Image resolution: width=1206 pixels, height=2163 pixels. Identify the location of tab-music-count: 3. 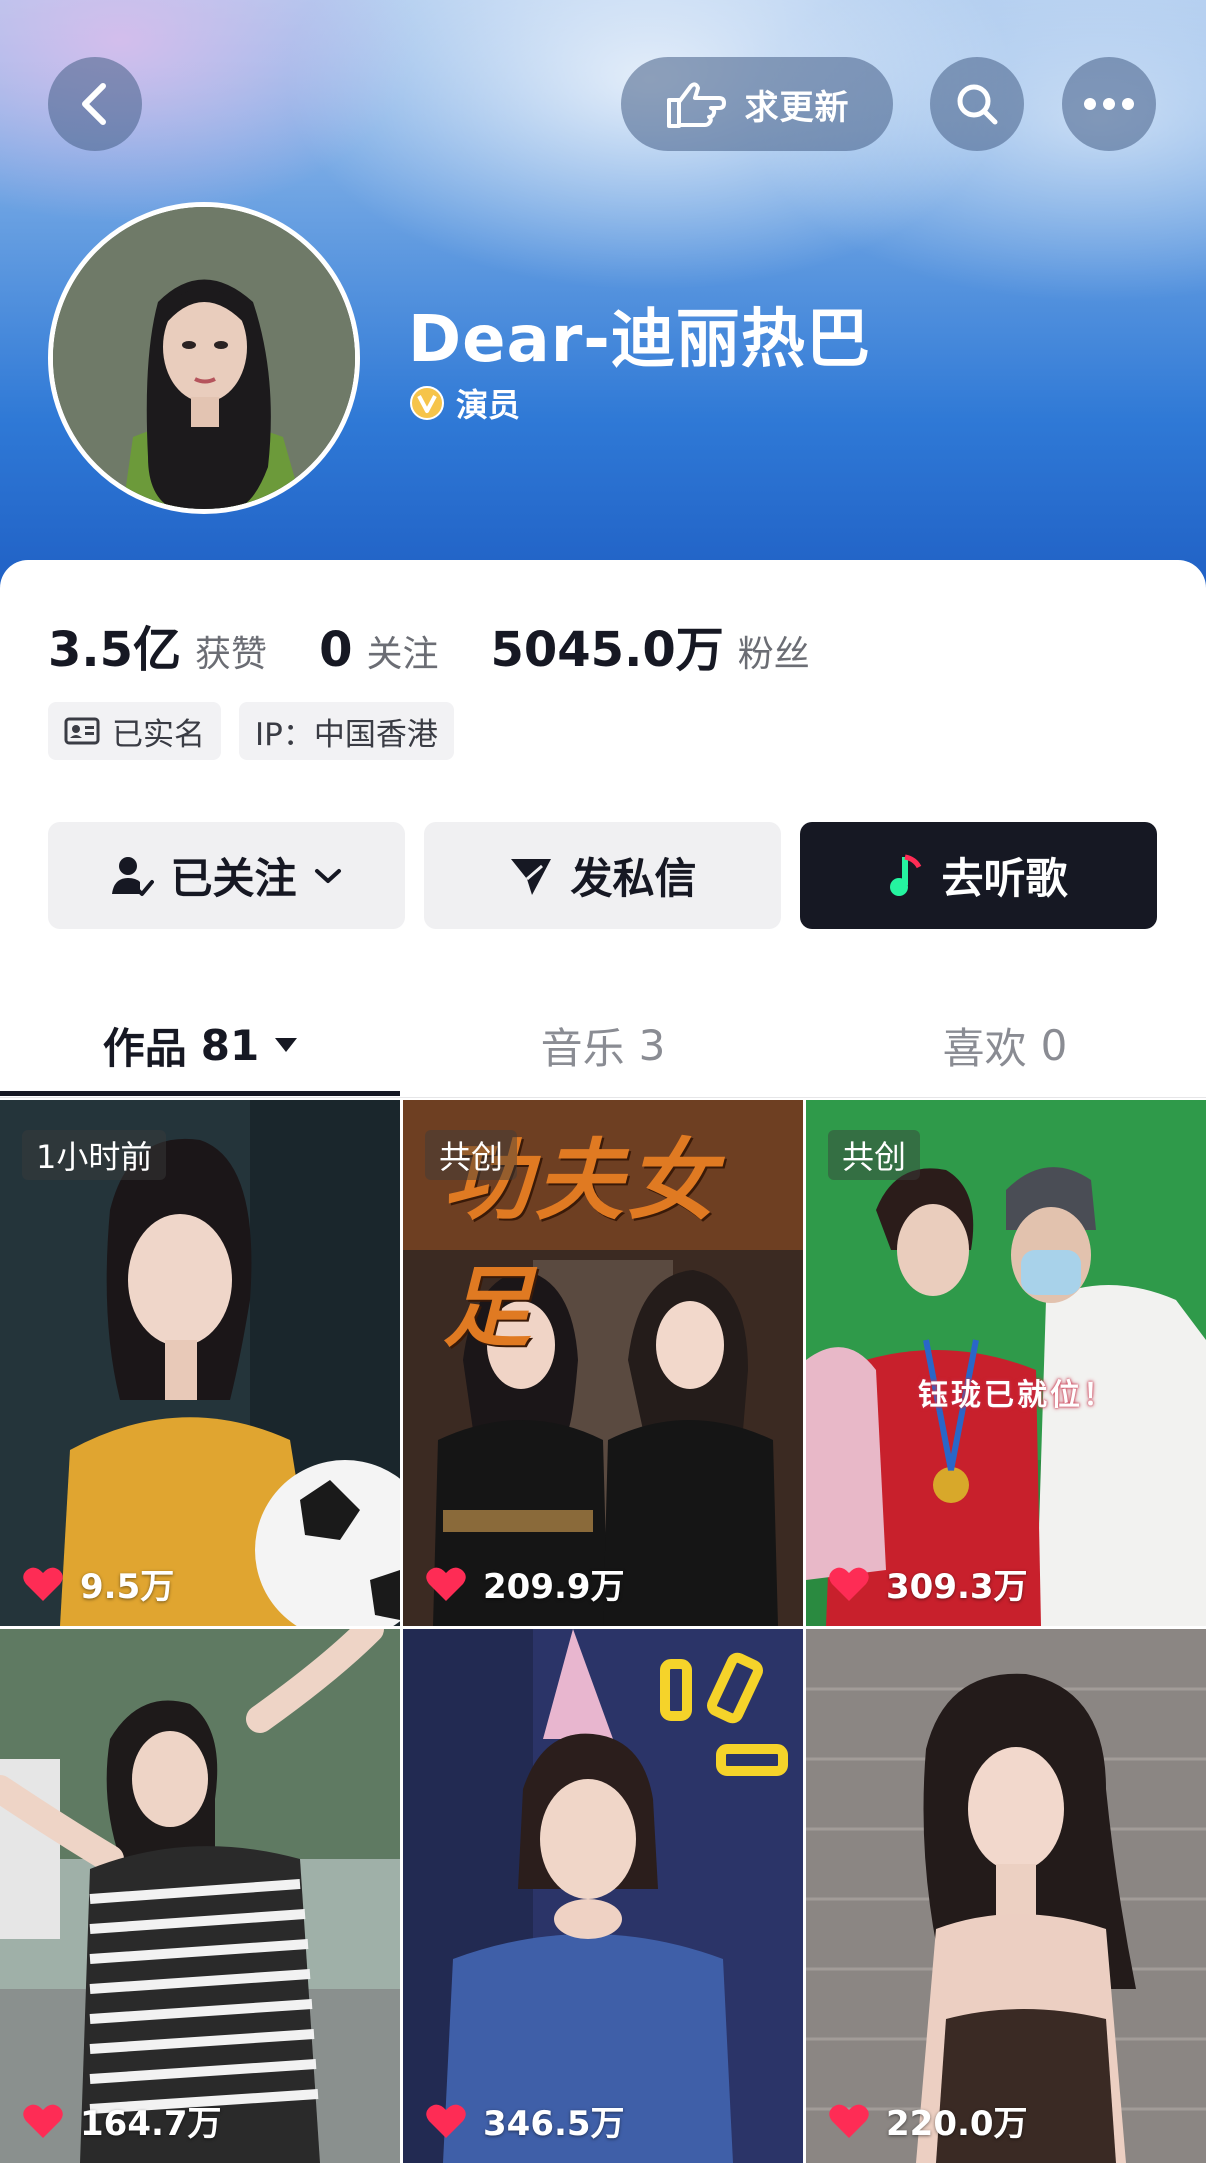
(652, 1045).